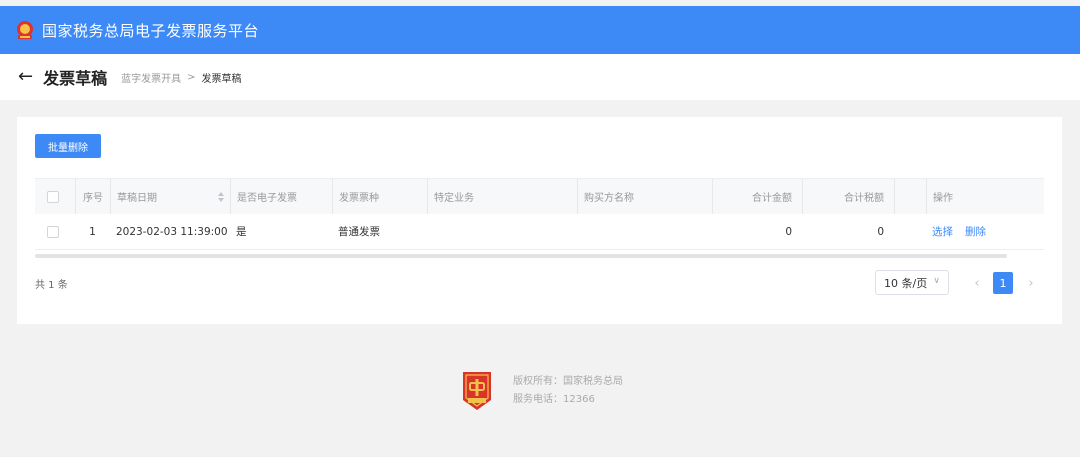  What do you see at coordinates (568, 381) in the screenshot?
I see `footer-copyright: 版权所有：国家税务总局` at bounding box center [568, 381].